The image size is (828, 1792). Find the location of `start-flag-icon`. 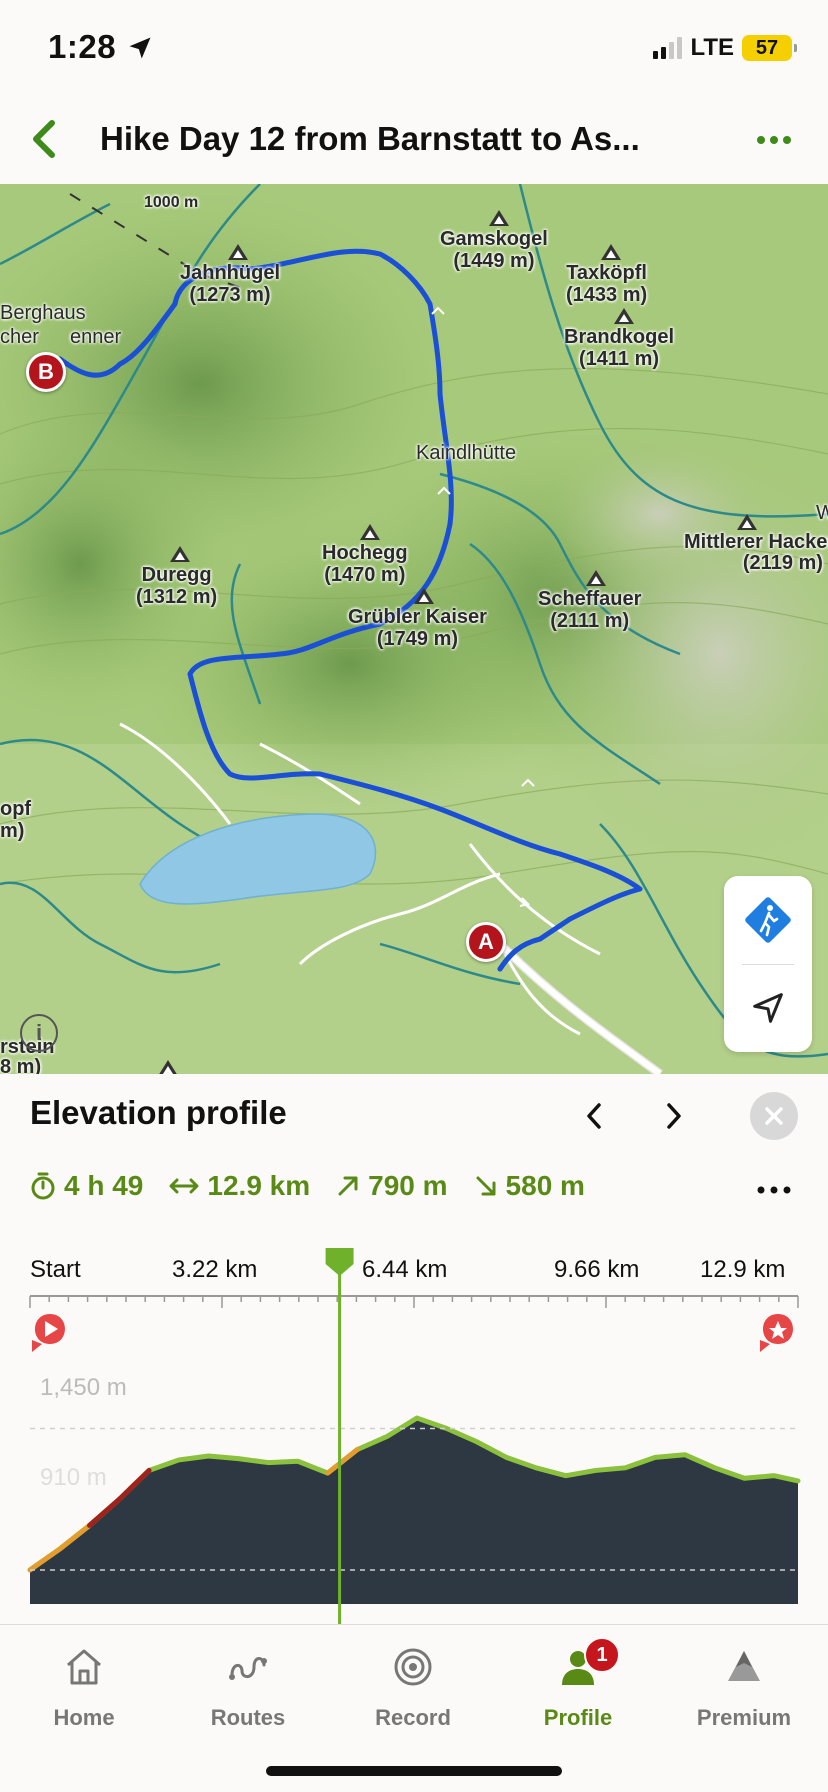

start-flag-icon is located at coordinates (48, 1333).